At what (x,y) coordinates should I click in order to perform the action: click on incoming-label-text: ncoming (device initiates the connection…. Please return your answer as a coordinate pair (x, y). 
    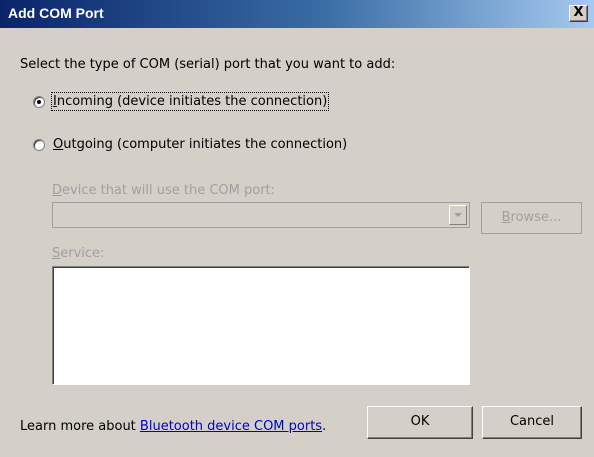
    Looking at the image, I should click on (192, 101).